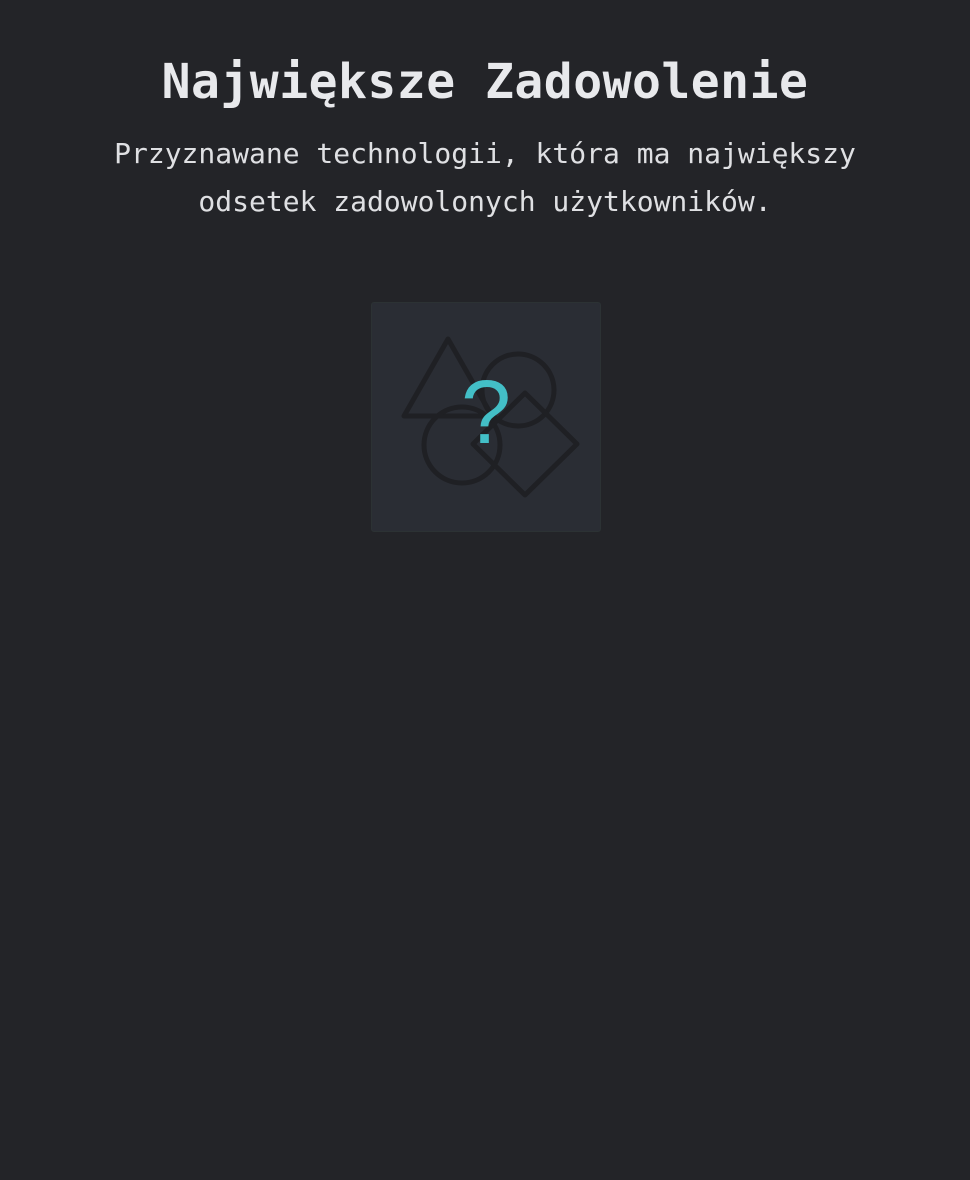 Image resolution: width=970 pixels, height=1180 pixels. What do you see at coordinates (485, 82) in the screenshot?
I see `page-title: Największe Zadowolenie` at bounding box center [485, 82].